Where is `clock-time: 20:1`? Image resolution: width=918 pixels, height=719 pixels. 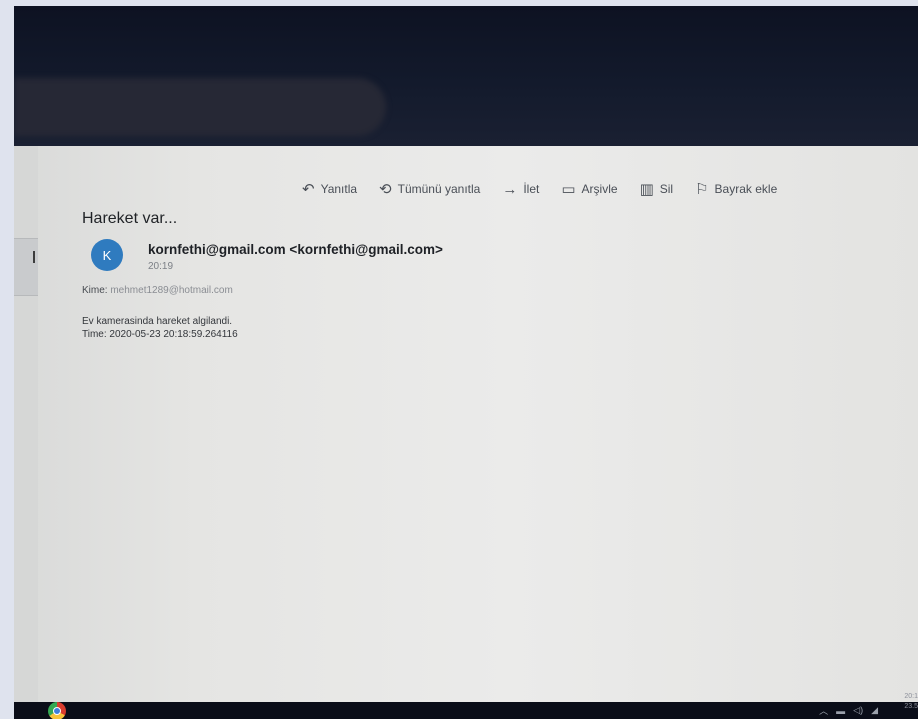 clock-time: 20:1 is located at coordinates (911, 696).